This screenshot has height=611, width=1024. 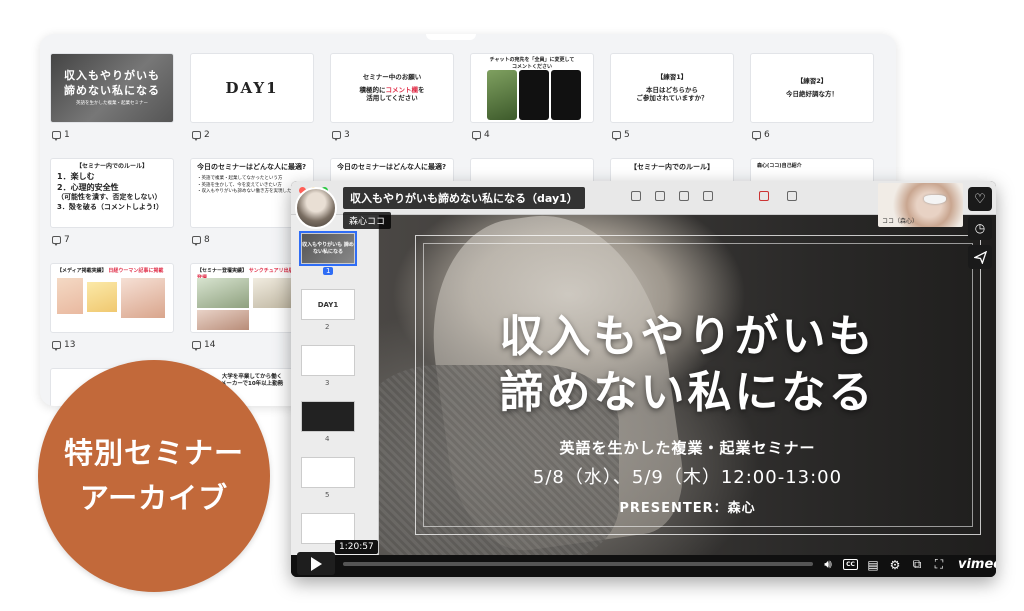 I want to click on slide-thumb-6: 【練習2】 今日絶好調な方！, so click(x=812, y=88).